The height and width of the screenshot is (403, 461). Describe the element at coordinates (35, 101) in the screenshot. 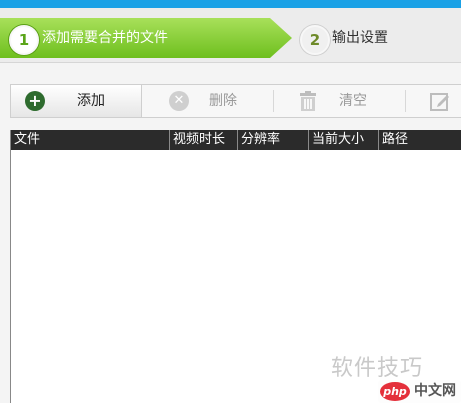

I see `plus-circle-icon: +` at that location.